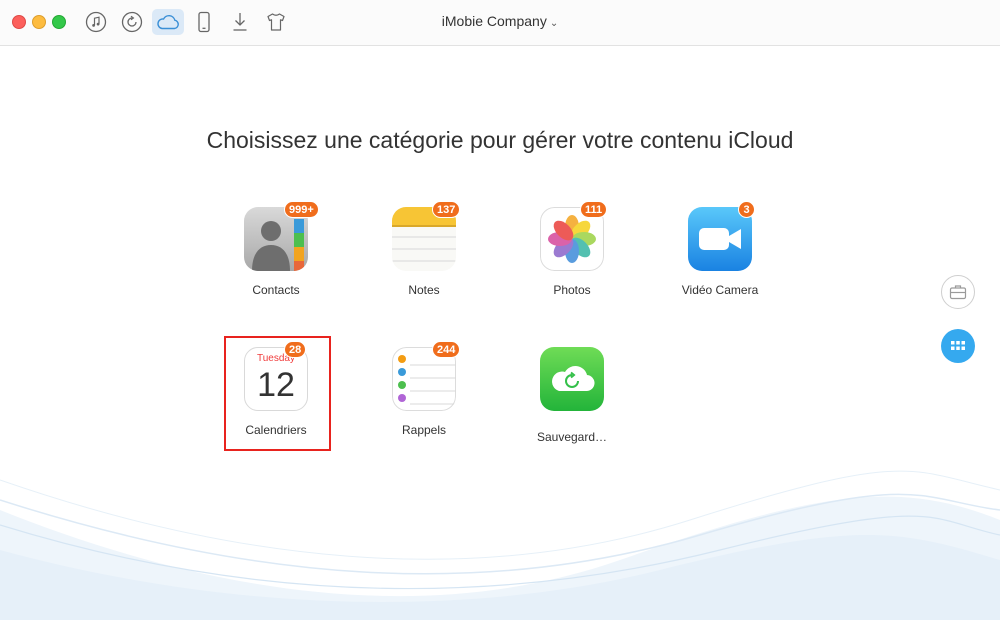 The image size is (1000, 620). Describe the element at coordinates (720, 259) in the screenshot. I see `category-video-camera: 3 Vidéo Camera` at that location.